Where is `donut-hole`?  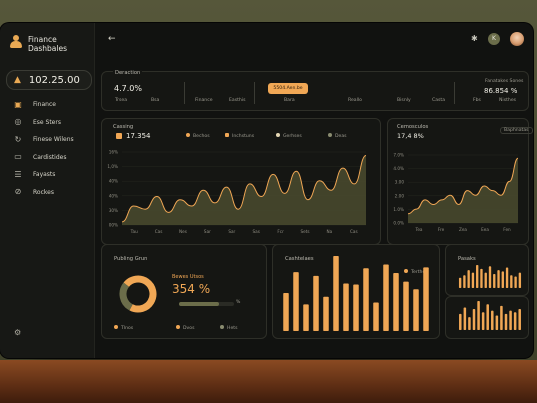 donut-hole is located at coordinates (138, 294).